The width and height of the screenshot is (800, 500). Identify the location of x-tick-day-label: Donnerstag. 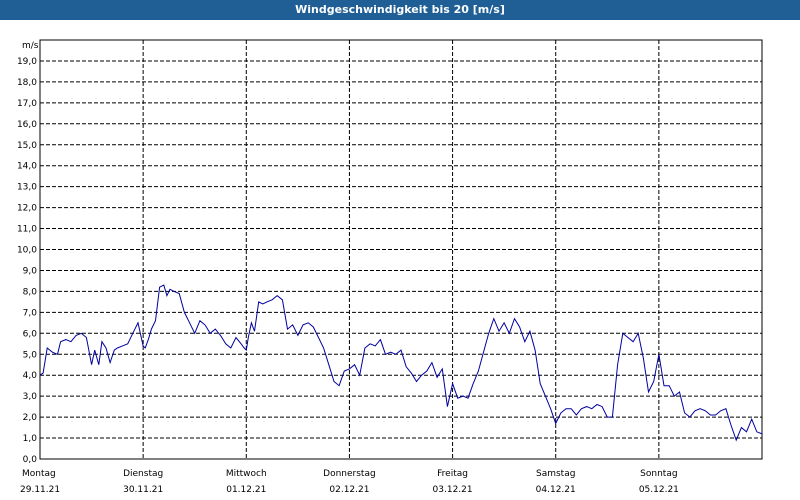
(349, 474).